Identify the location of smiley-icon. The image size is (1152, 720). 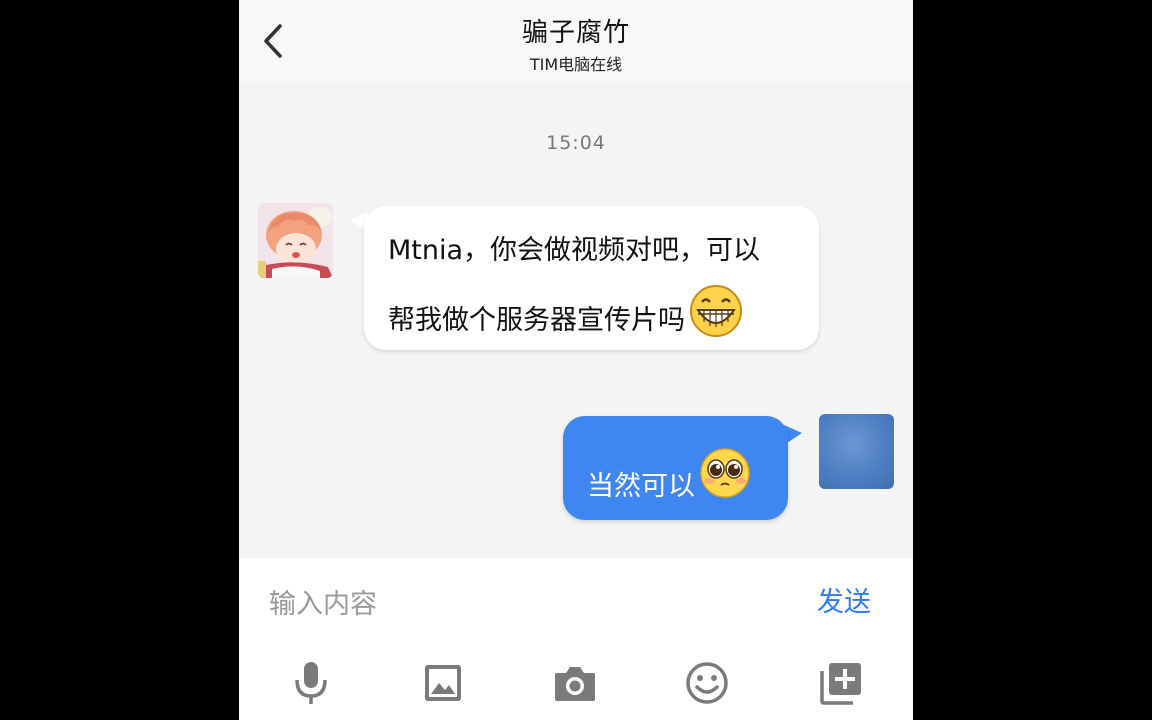
(707, 683).